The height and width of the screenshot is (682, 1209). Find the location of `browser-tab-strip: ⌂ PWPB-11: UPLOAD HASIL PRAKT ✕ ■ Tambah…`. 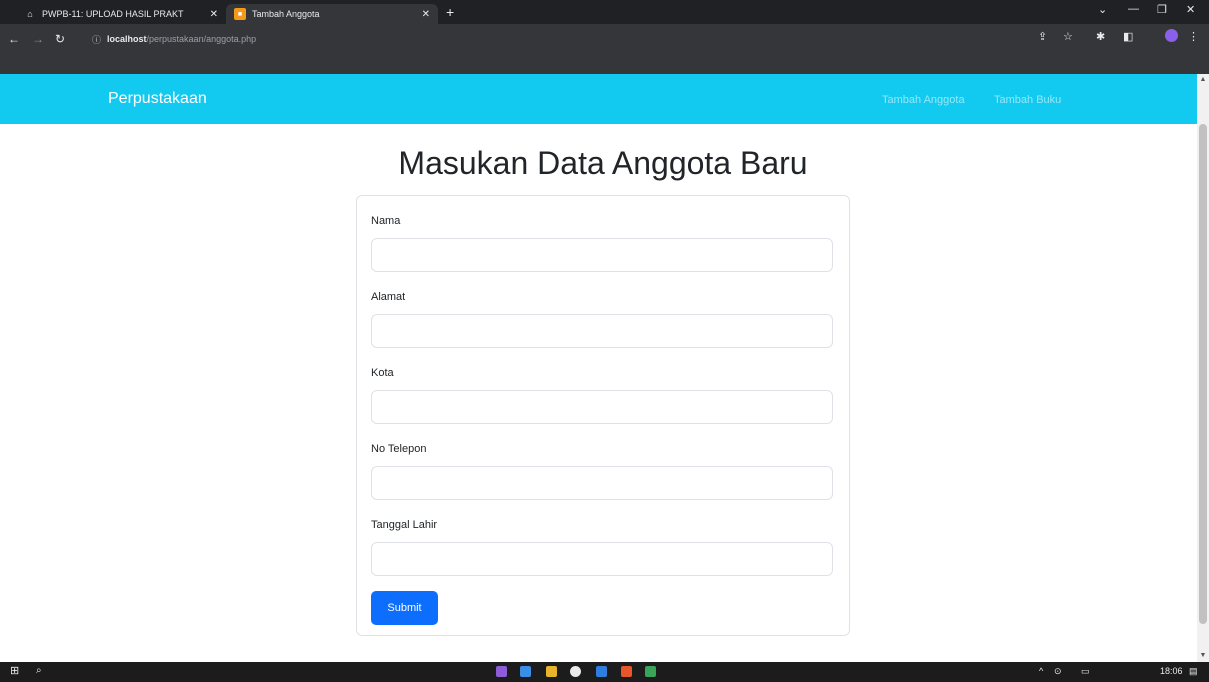

browser-tab-strip: ⌂ PWPB-11: UPLOAD HASIL PRAKT ✕ ■ Tambah… is located at coordinates (604, 12).